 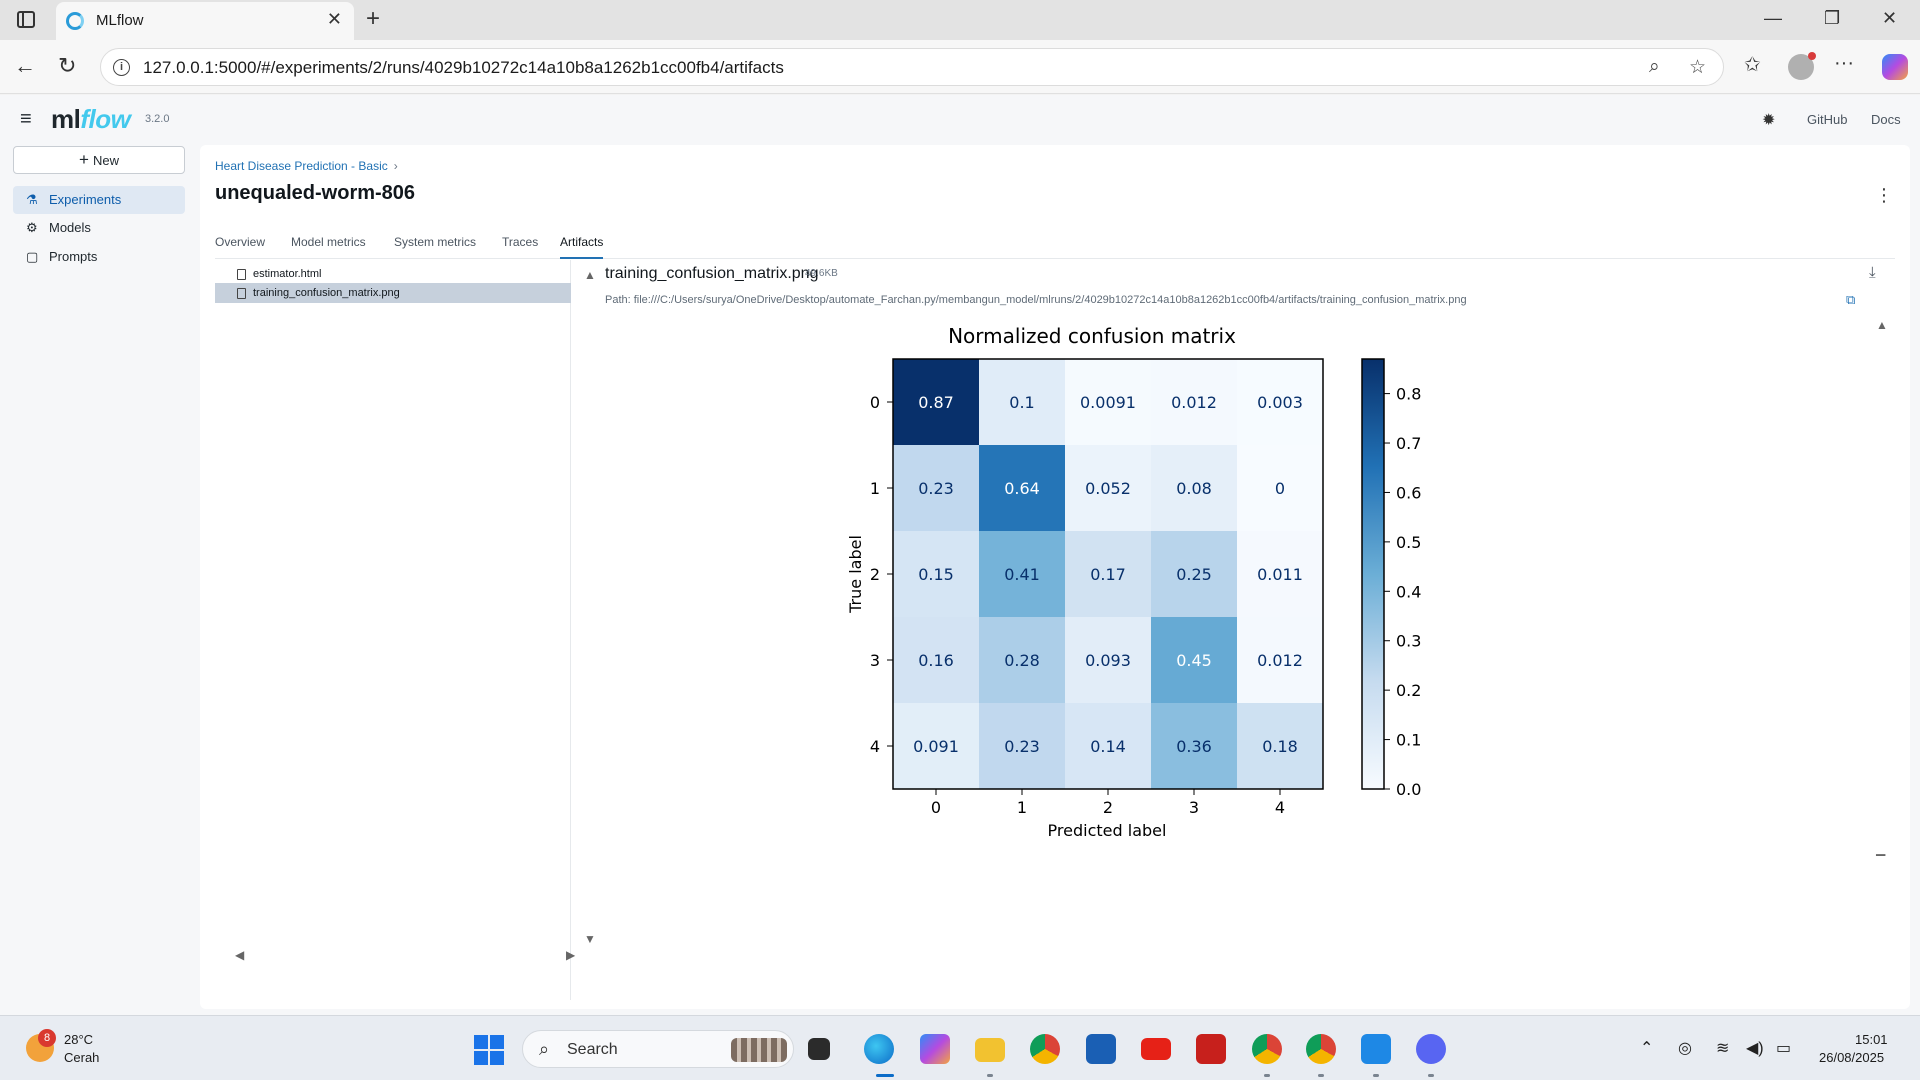 I want to click on tab-traces: Traces, so click(x=520, y=247).